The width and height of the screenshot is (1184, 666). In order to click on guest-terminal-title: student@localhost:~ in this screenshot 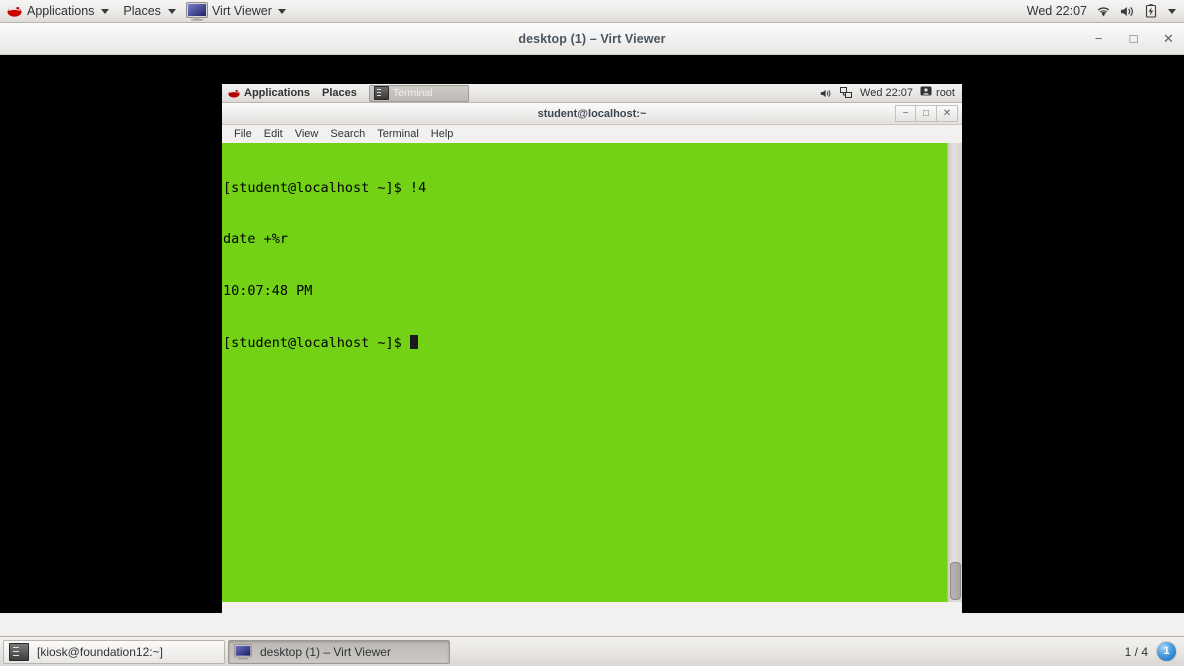, I will do `click(592, 113)`.